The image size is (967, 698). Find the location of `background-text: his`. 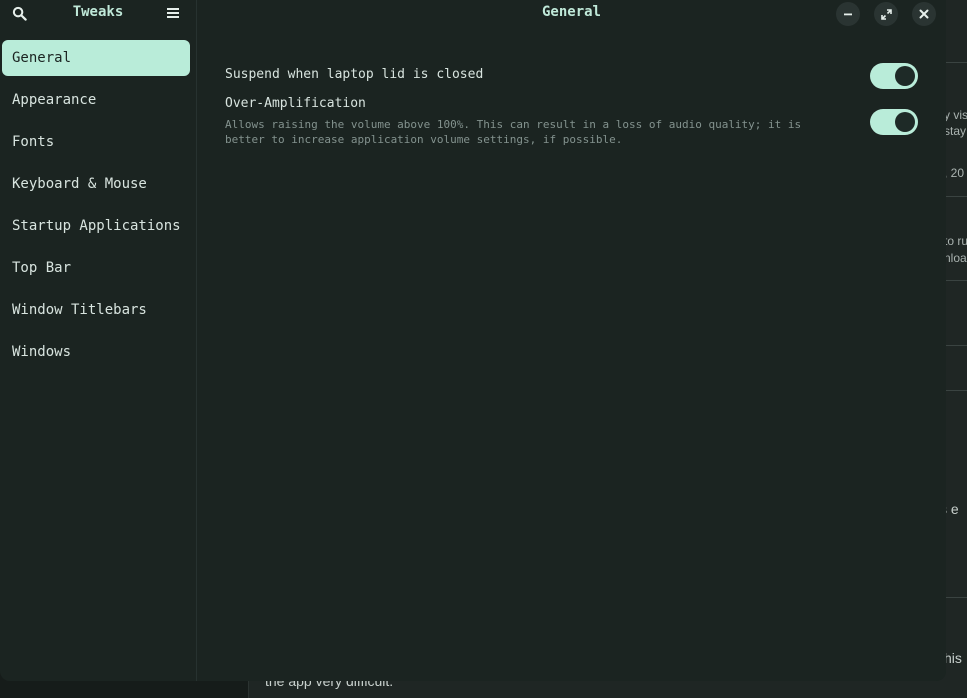

background-text: his is located at coordinates (953, 658).